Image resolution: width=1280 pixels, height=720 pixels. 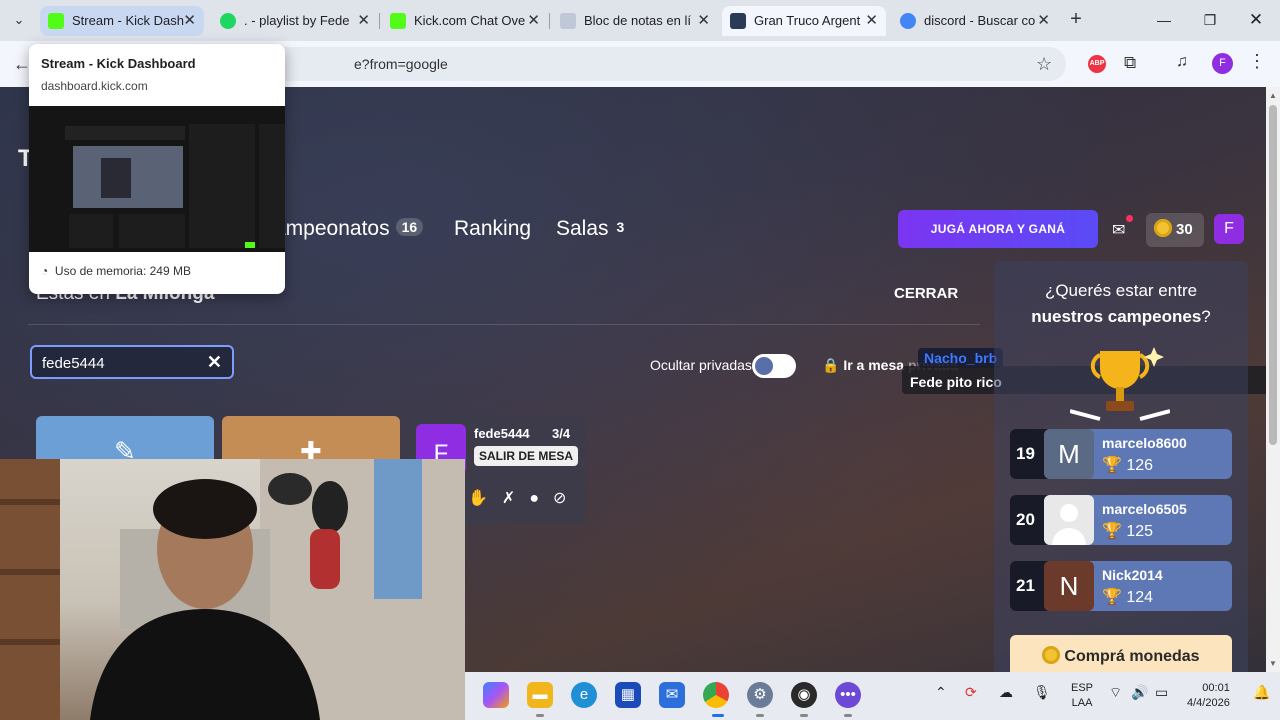 I want to click on restore-icon: ❐, so click(x=1210, y=20).